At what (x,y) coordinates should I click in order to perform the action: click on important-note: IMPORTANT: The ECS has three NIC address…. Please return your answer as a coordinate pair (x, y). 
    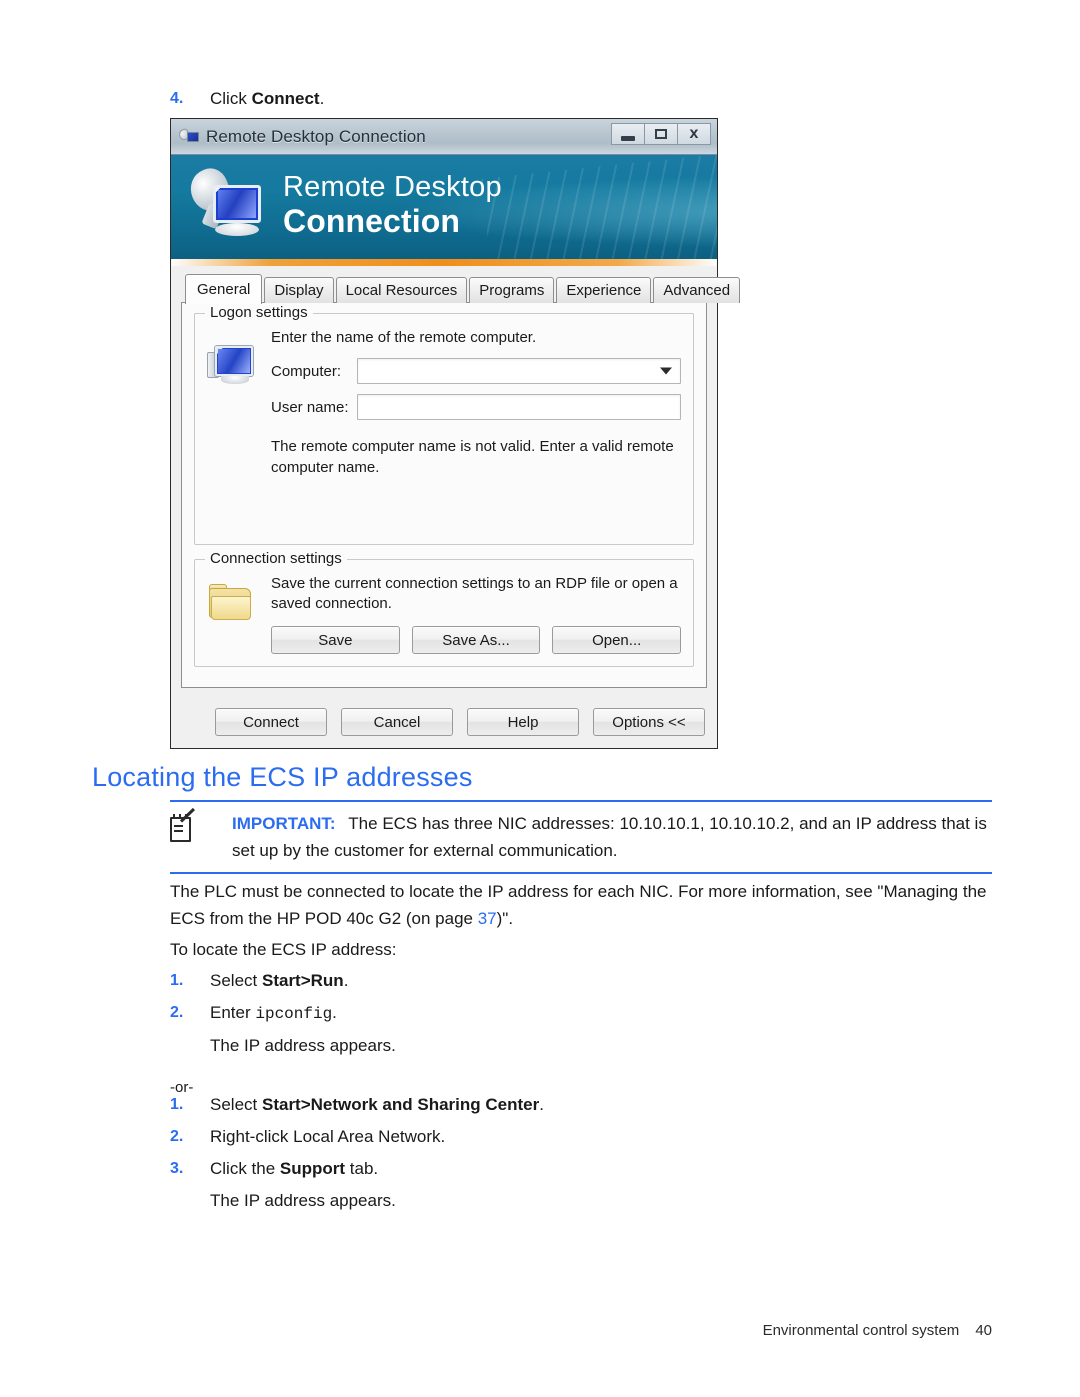
    Looking at the image, I should click on (581, 837).